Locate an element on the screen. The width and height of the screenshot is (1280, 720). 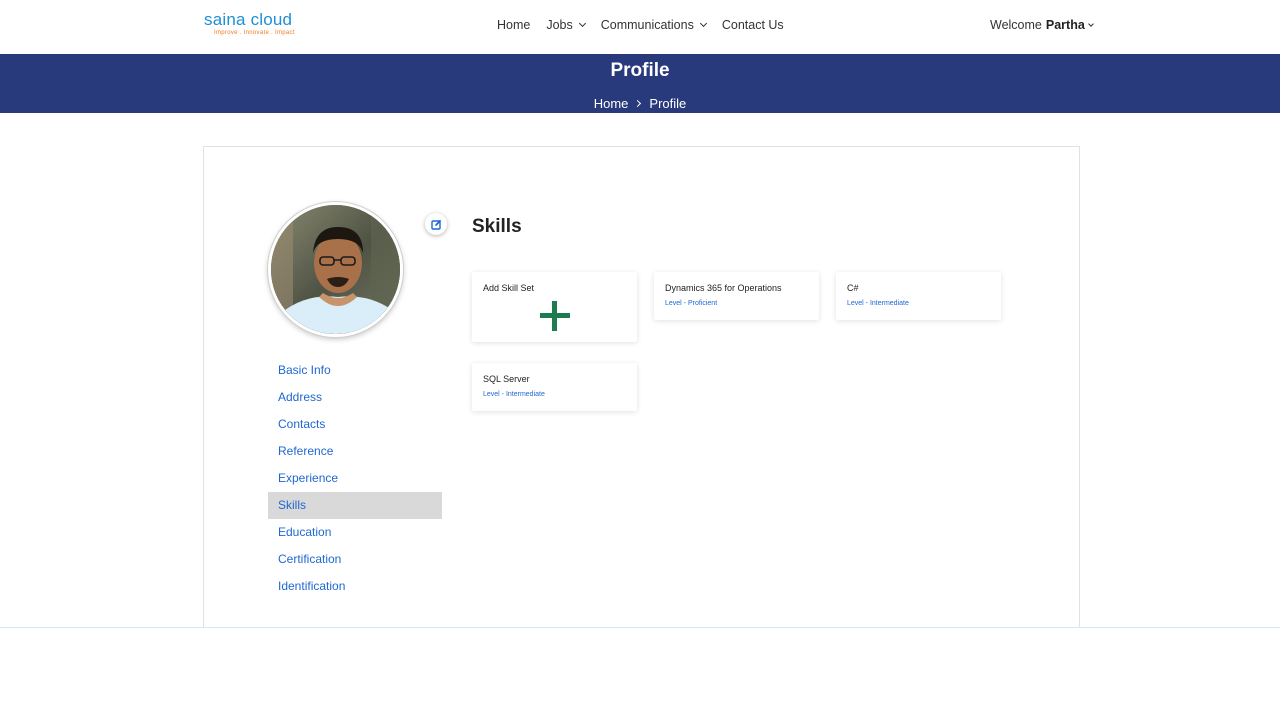
sidebar-item-experience: Experience is located at coordinates (355, 478).